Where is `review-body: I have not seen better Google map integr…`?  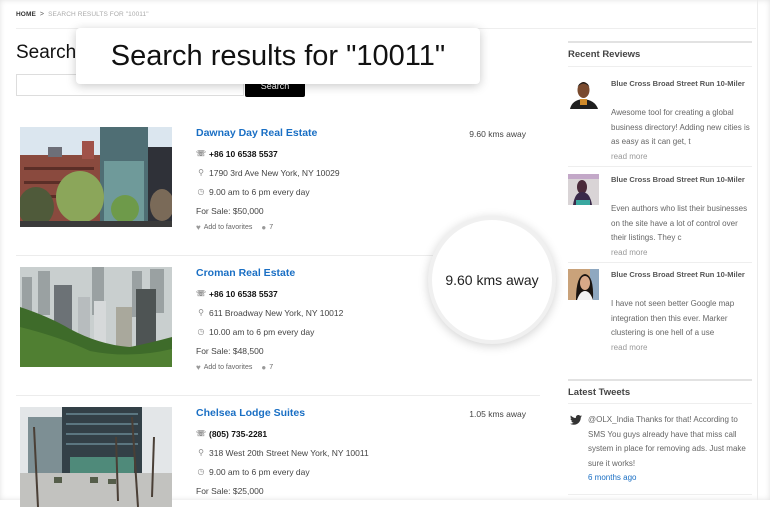 review-body: I have not seen better Google map integr… is located at coordinates (682, 326).